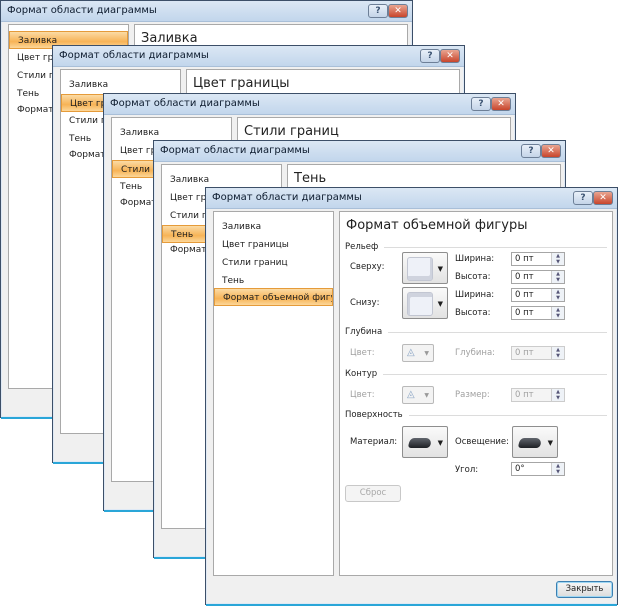 This screenshot has height=607, width=620. I want to click on depth-value: 0 пт, so click(524, 353).